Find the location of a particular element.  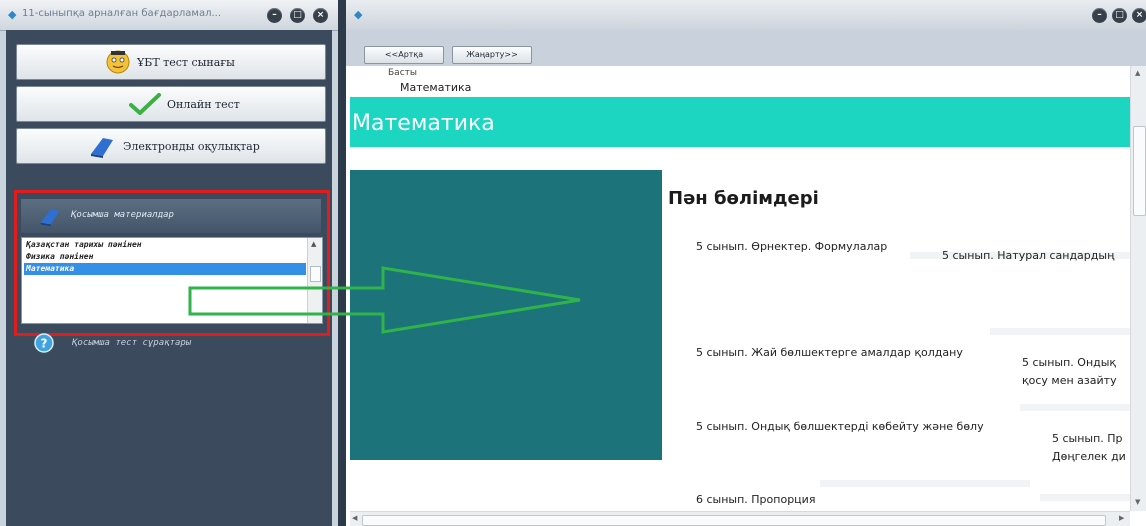

hero-title: Математика is located at coordinates (423, 123).